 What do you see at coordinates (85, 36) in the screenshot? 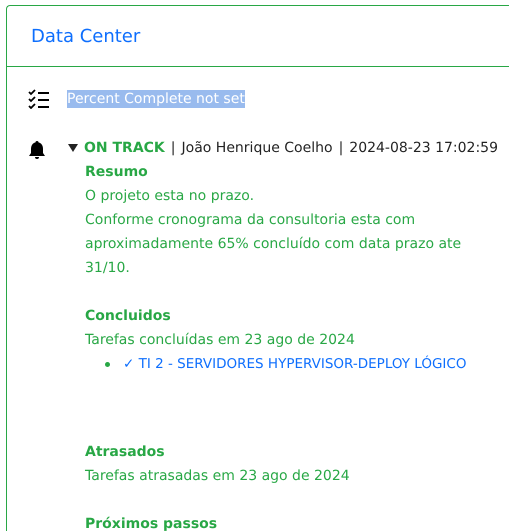
I see `card-title: Data Center` at bounding box center [85, 36].